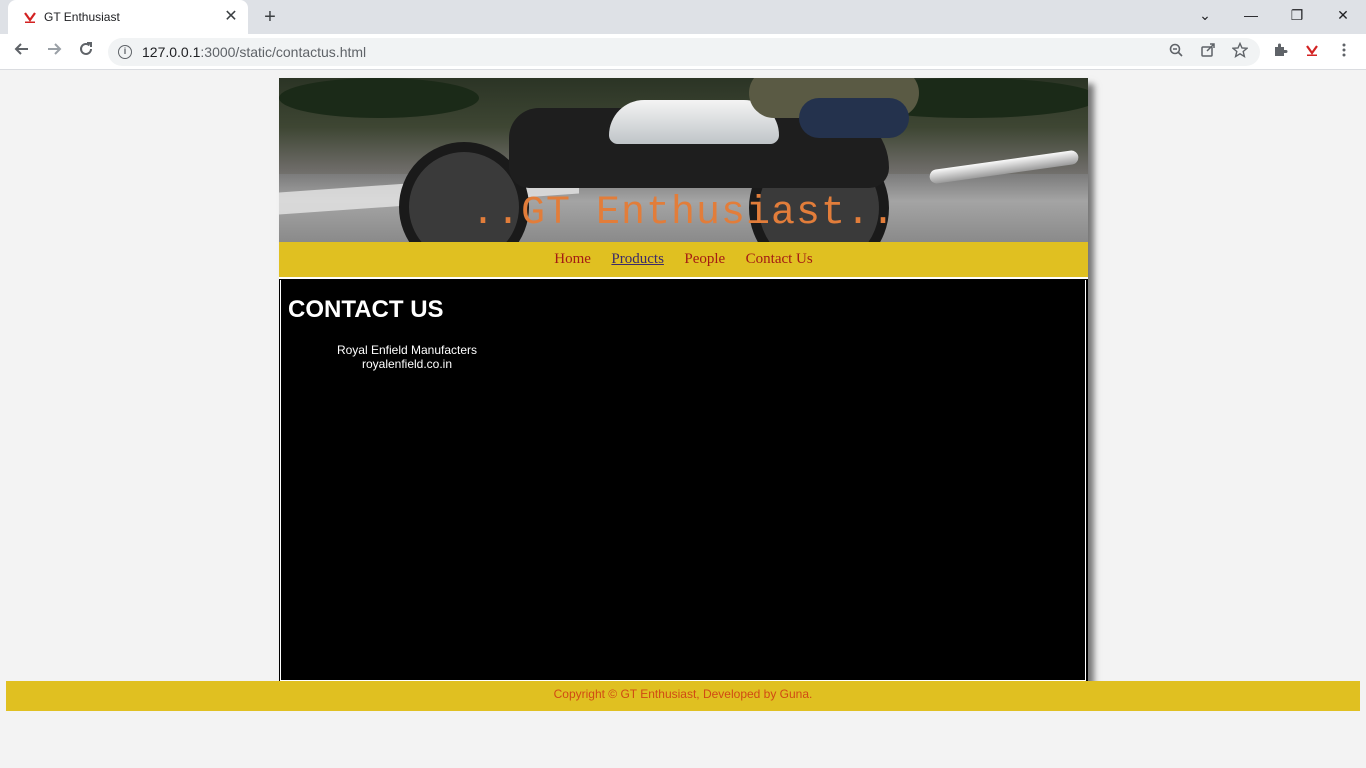 The width and height of the screenshot is (1366, 768). What do you see at coordinates (779, 259) in the screenshot?
I see `nav-contact-link: Contact Us` at bounding box center [779, 259].